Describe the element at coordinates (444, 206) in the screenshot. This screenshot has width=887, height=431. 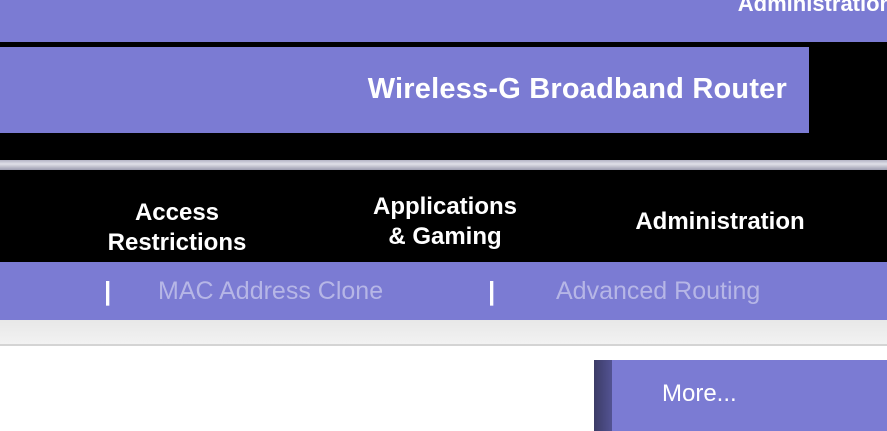
I see `tab-applications-gaming-line1: Applications` at that location.